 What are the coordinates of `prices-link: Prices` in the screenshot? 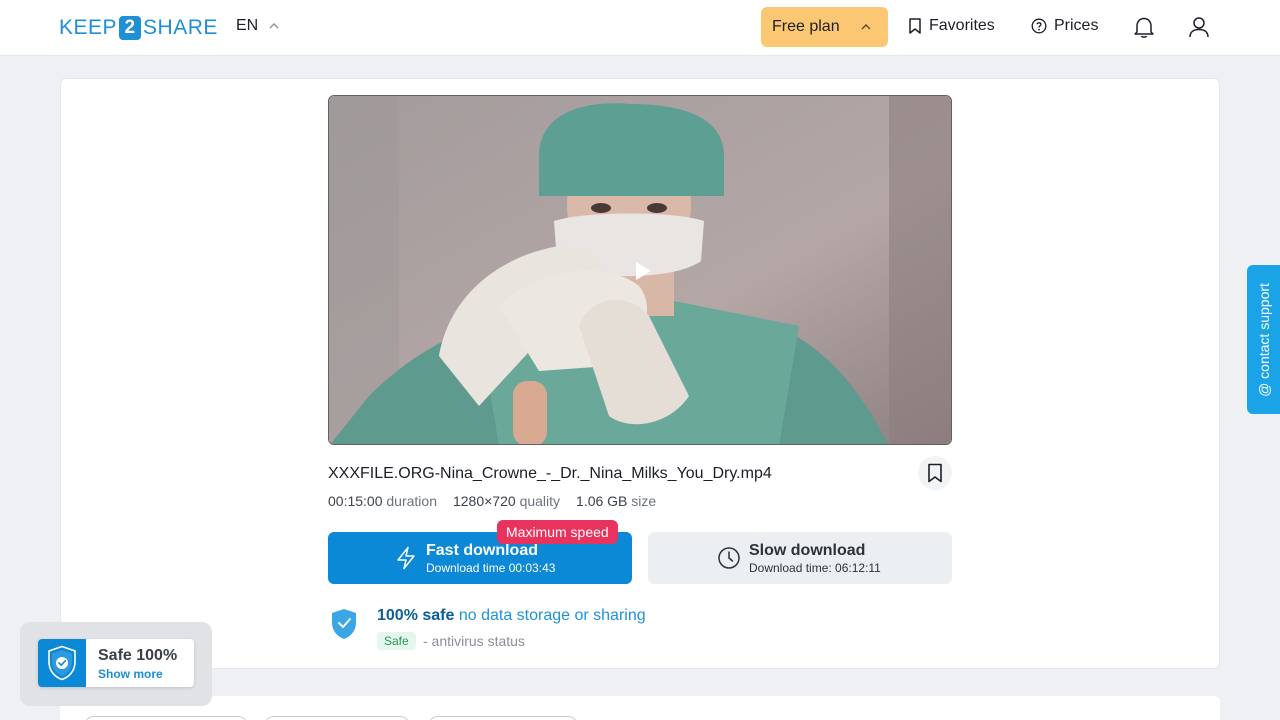 It's located at (1064, 26).